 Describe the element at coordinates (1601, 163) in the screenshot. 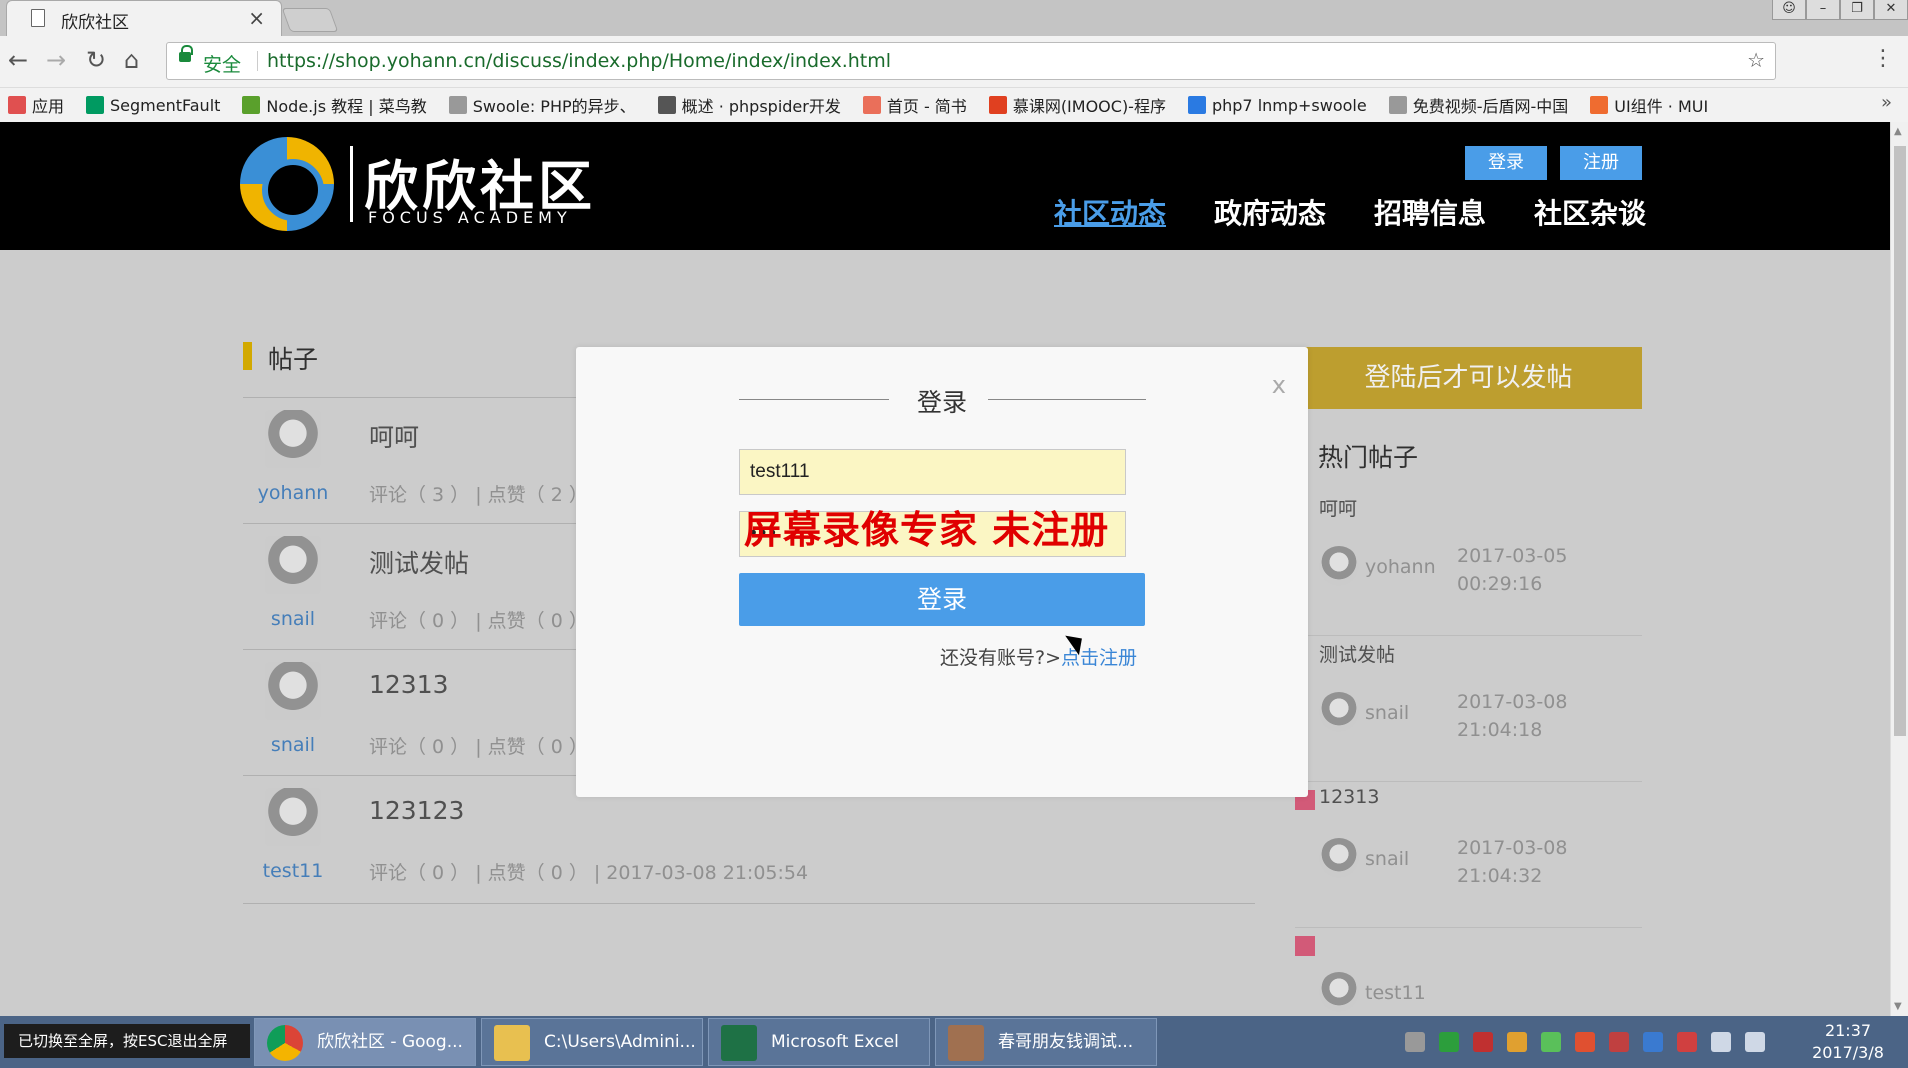

I see `header-register-button: 注册` at that location.